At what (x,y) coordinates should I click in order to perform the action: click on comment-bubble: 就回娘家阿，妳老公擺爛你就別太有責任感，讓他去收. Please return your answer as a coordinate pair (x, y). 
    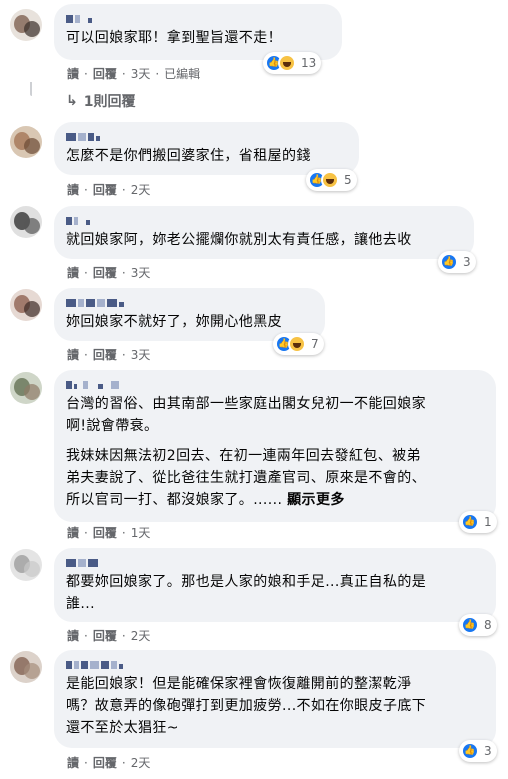
    Looking at the image, I should click on (264, 232).